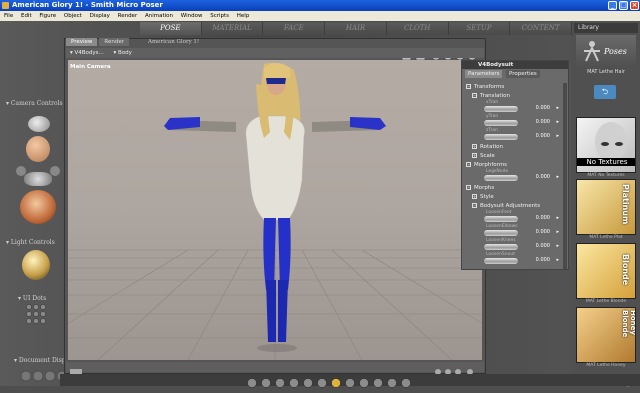  Describe the element at coordinates (514, 147) in the screenshot. I see `parameter-group-rotation: + Rotation` at that location.